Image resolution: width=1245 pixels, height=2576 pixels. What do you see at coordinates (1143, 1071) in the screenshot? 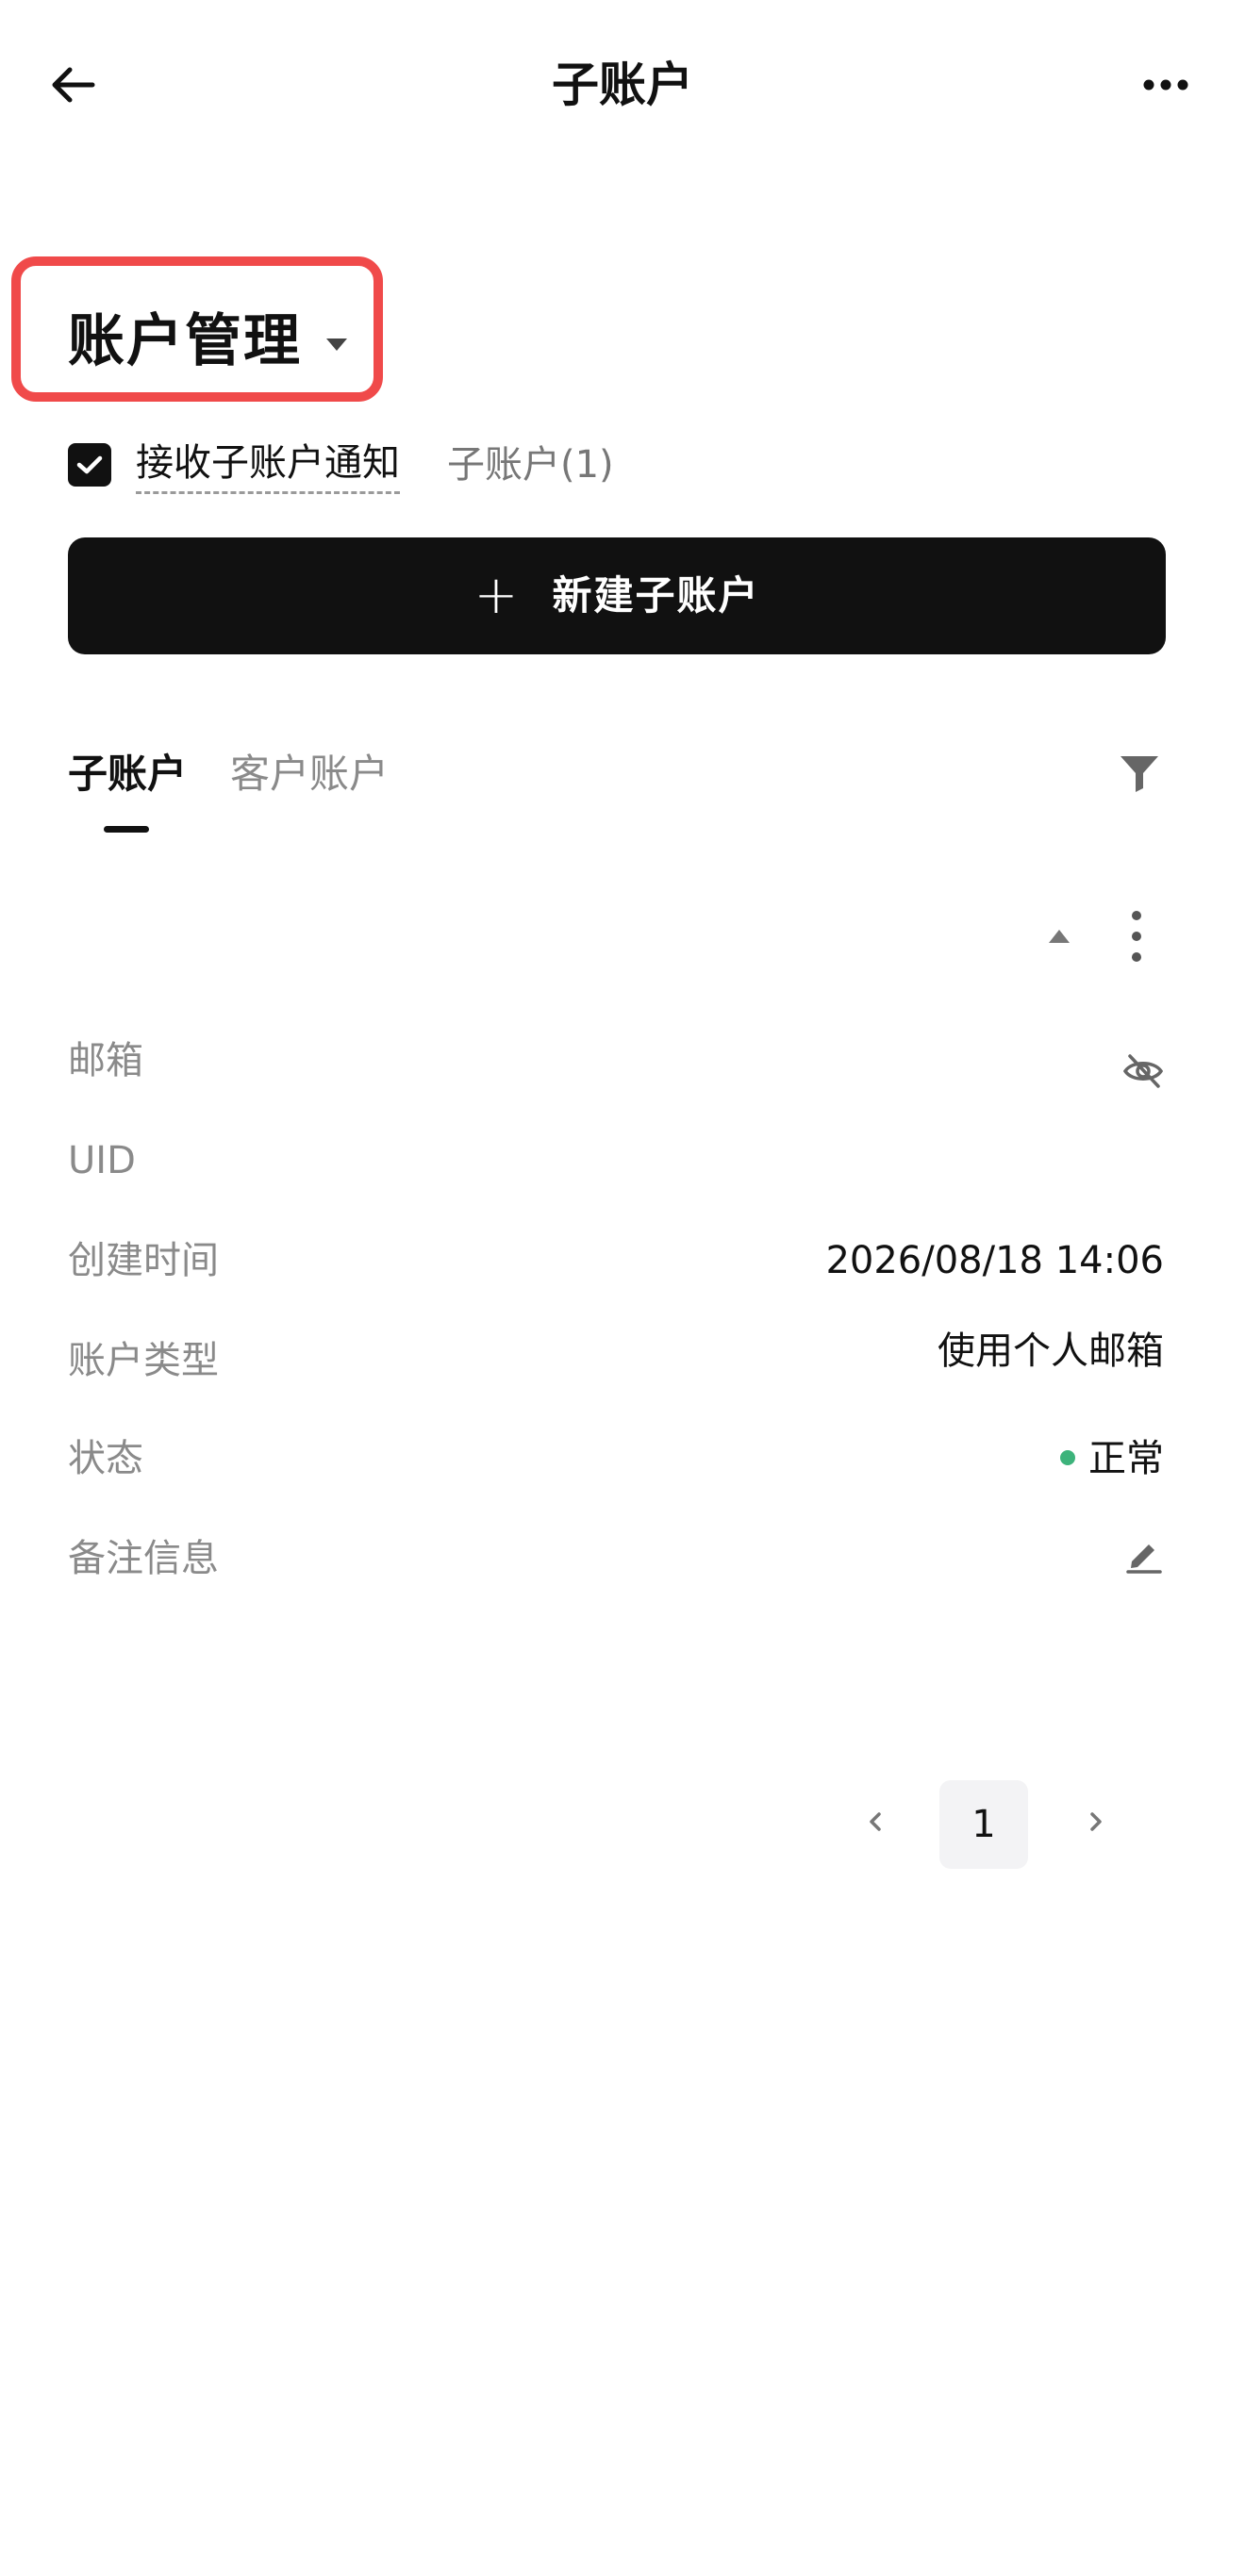
I see `hidden-eye-icon` at bounding box center [1143, 1071].